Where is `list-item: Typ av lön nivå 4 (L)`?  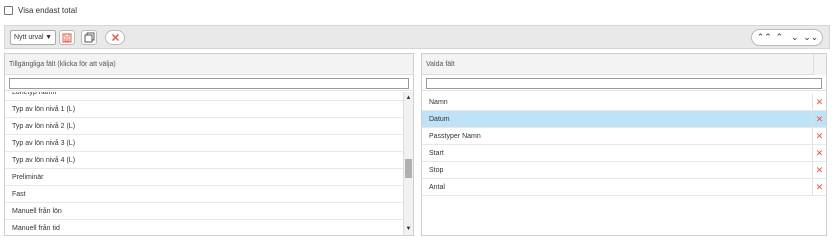 list-item: Typ av lön nivå 4 (L) is located at coordinates (204, 160).